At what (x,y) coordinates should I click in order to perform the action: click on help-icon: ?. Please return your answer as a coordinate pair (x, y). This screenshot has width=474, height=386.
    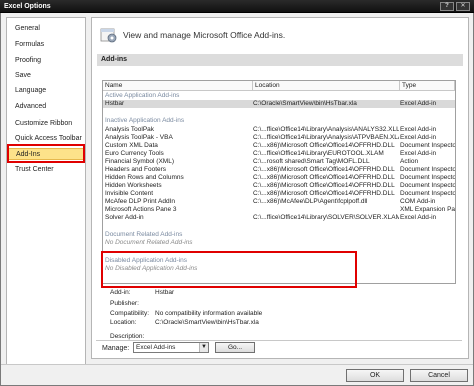
    Looking at the image, I should click on (447, 6).